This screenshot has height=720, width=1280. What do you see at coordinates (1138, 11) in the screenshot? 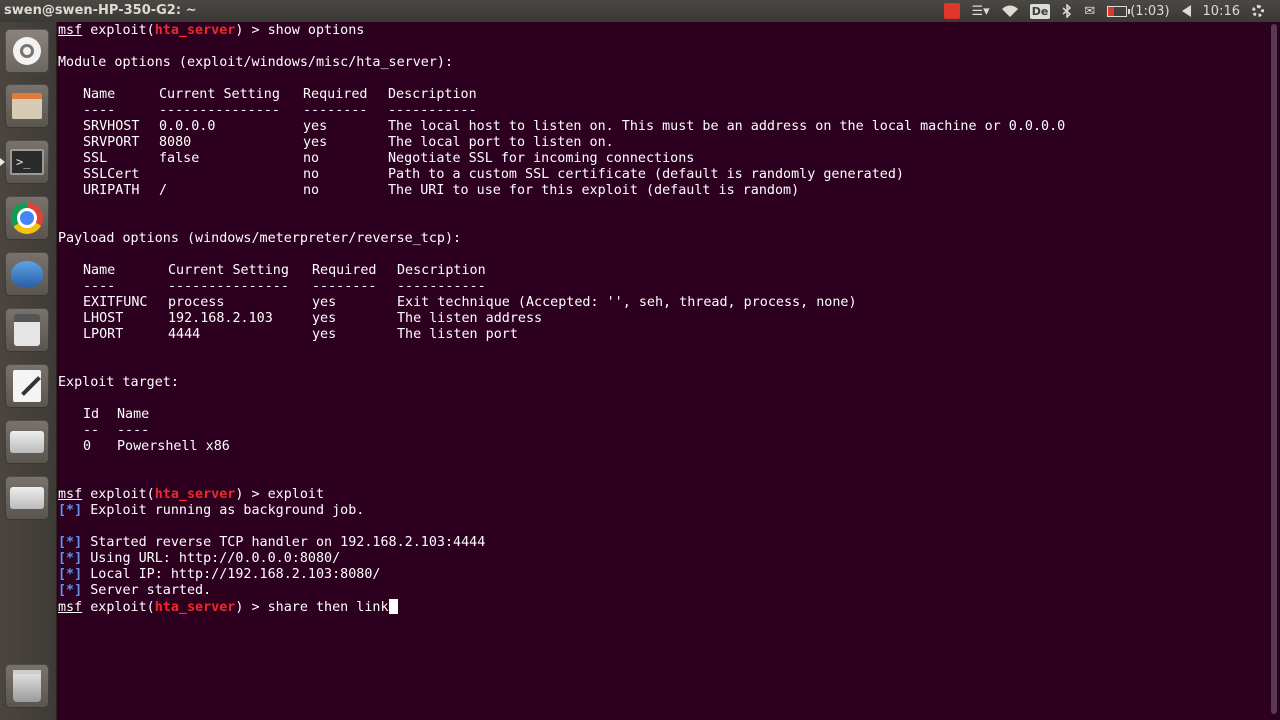
I see `battery-icon: (1:03)` at bounding box center [1138, 11].